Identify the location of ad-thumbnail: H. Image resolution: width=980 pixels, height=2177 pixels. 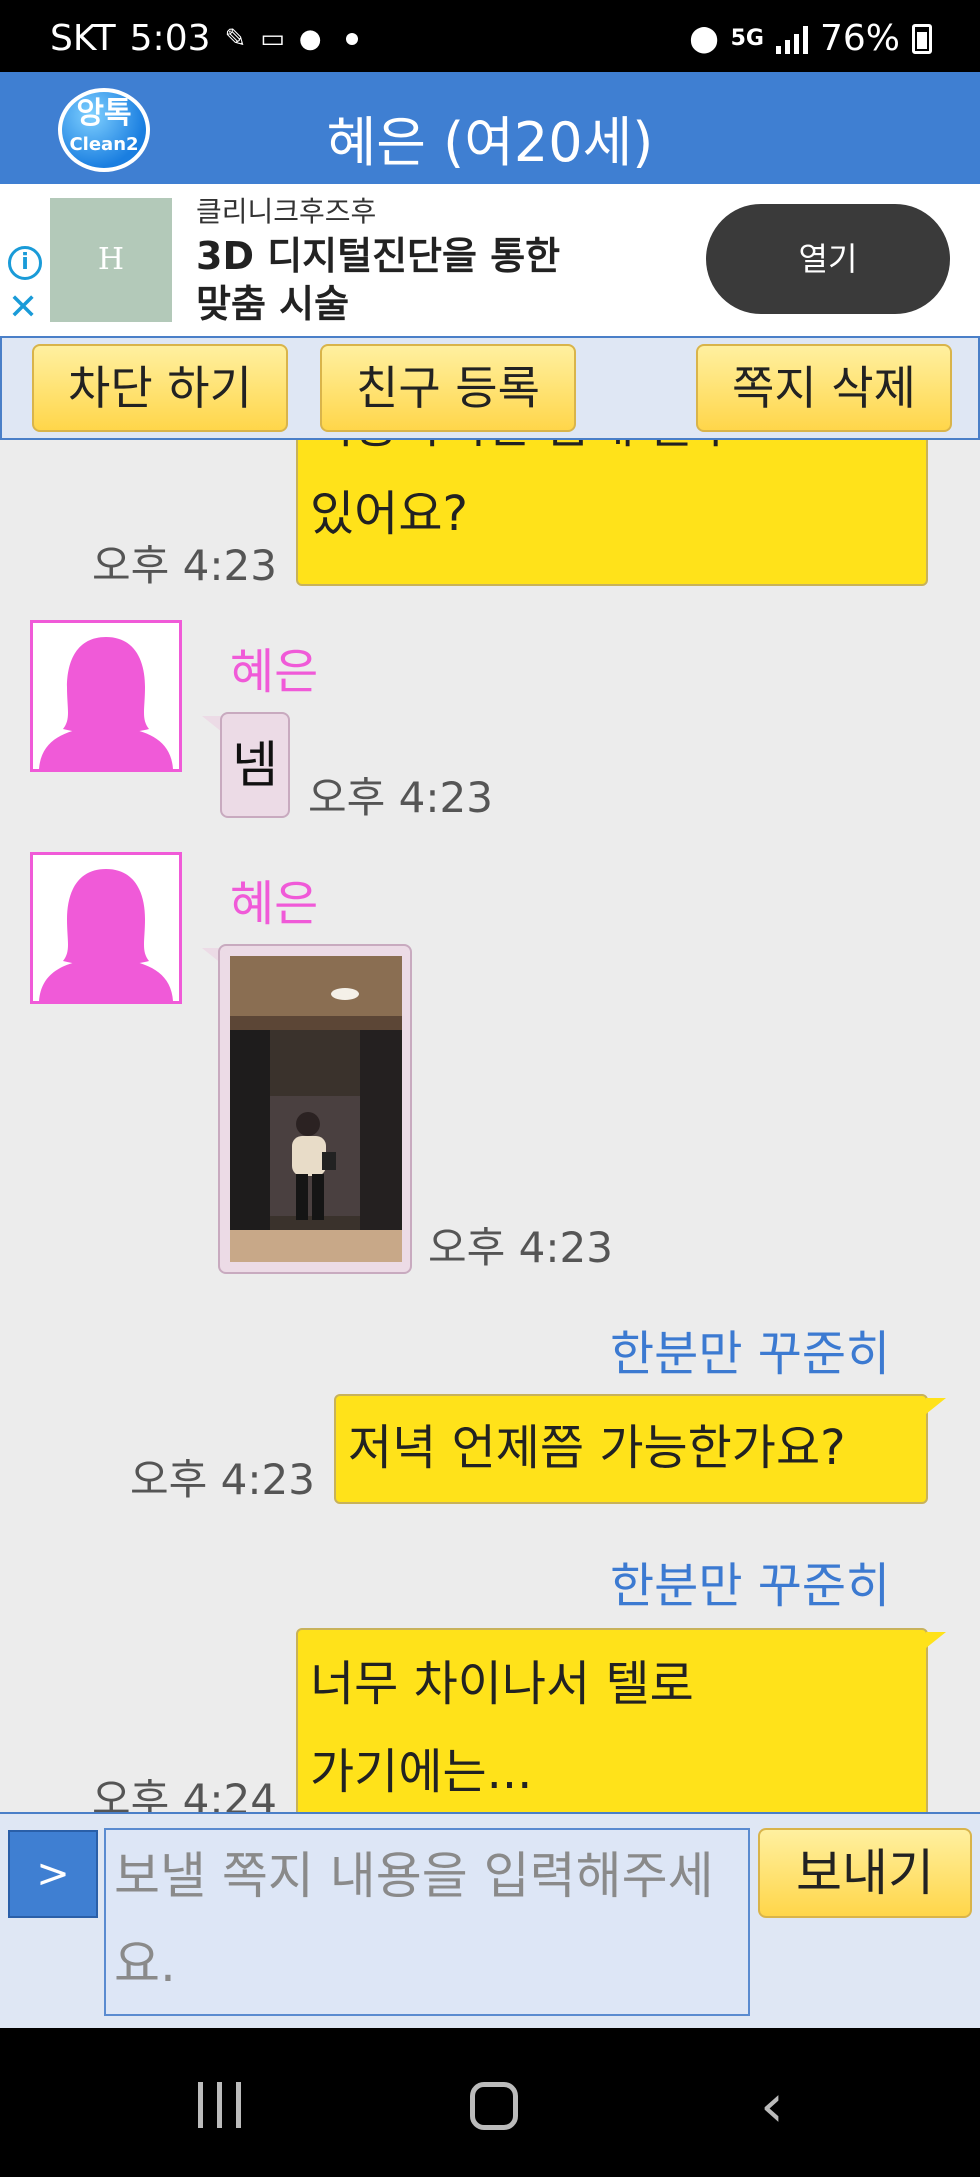
(111, 260).